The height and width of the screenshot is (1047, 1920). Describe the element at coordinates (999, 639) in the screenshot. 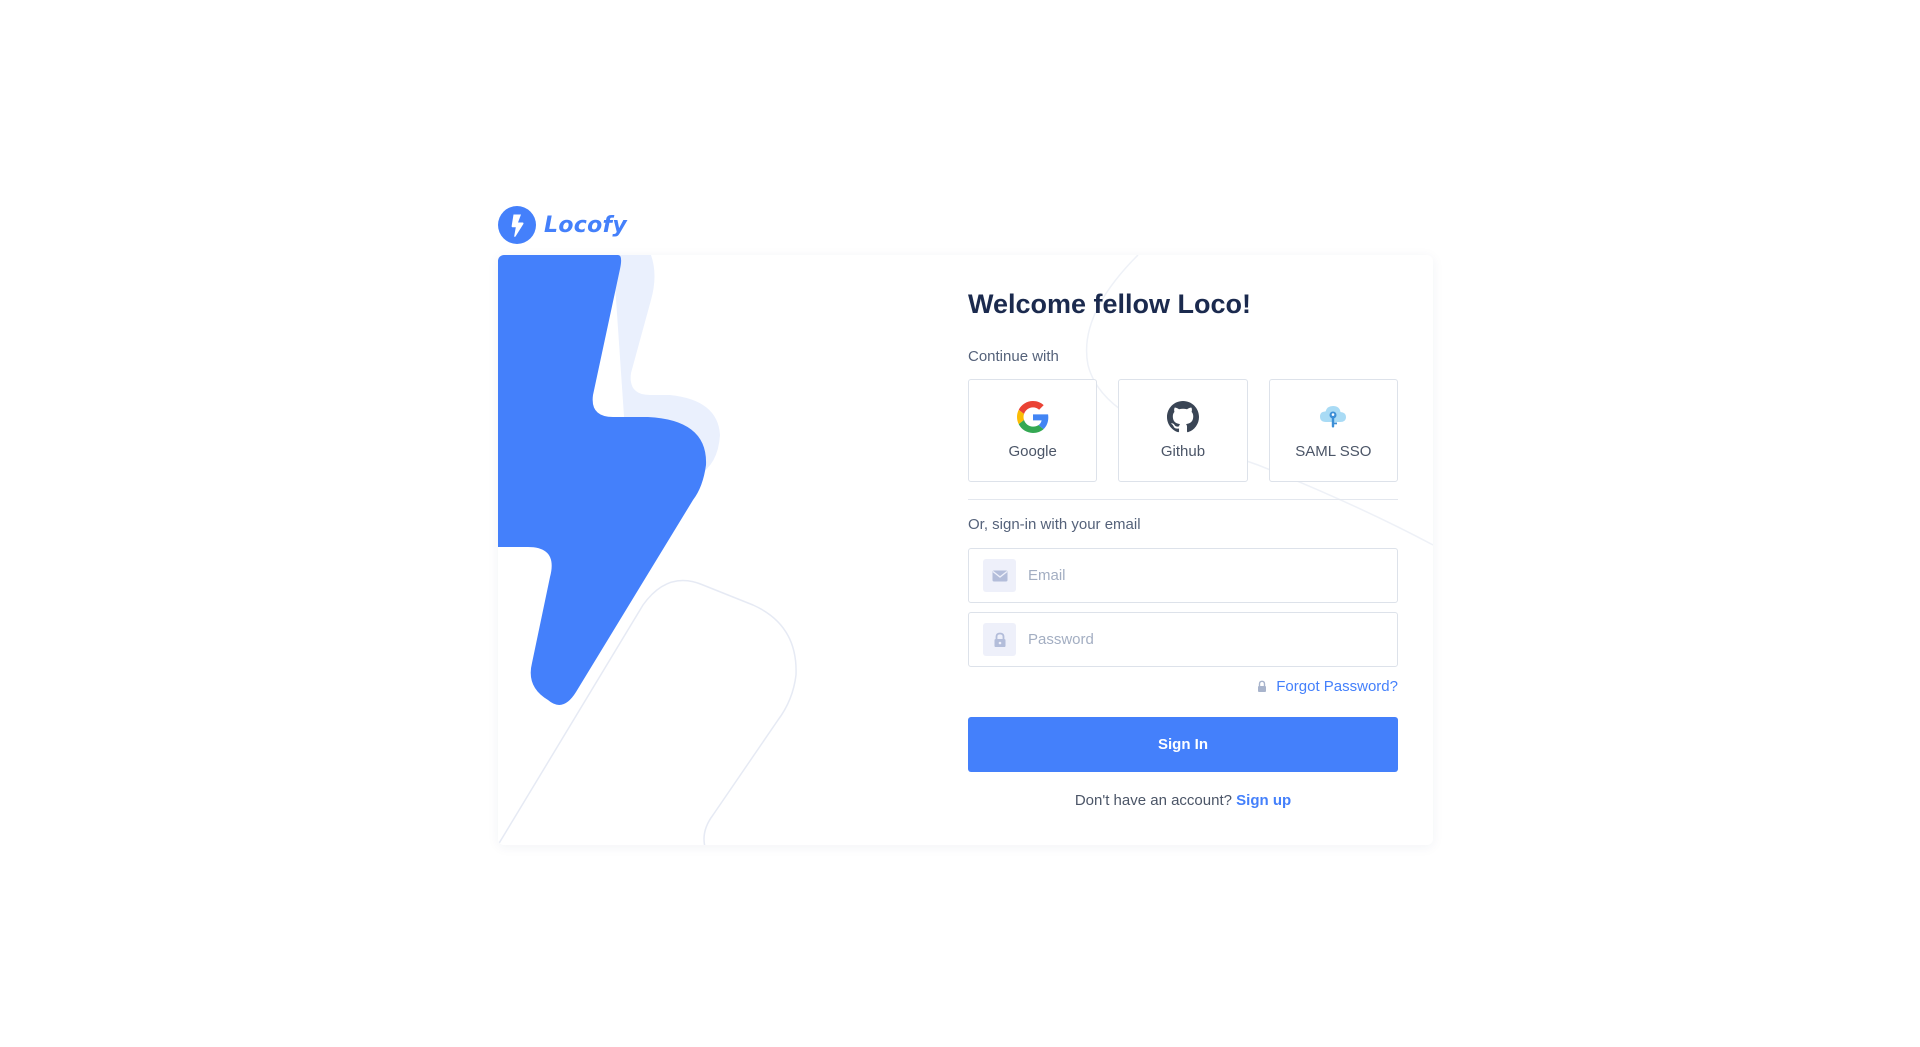

I see `lock-icon` at that location.